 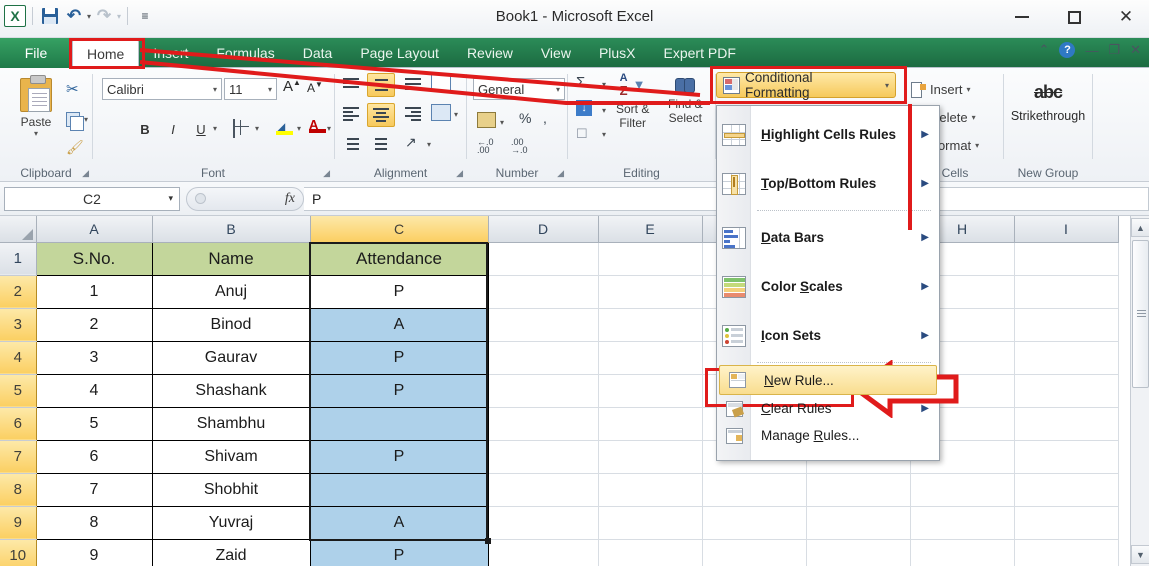 I want to click on strikethrough-button: abc Strikethrough, so click(x=1048, y=102).